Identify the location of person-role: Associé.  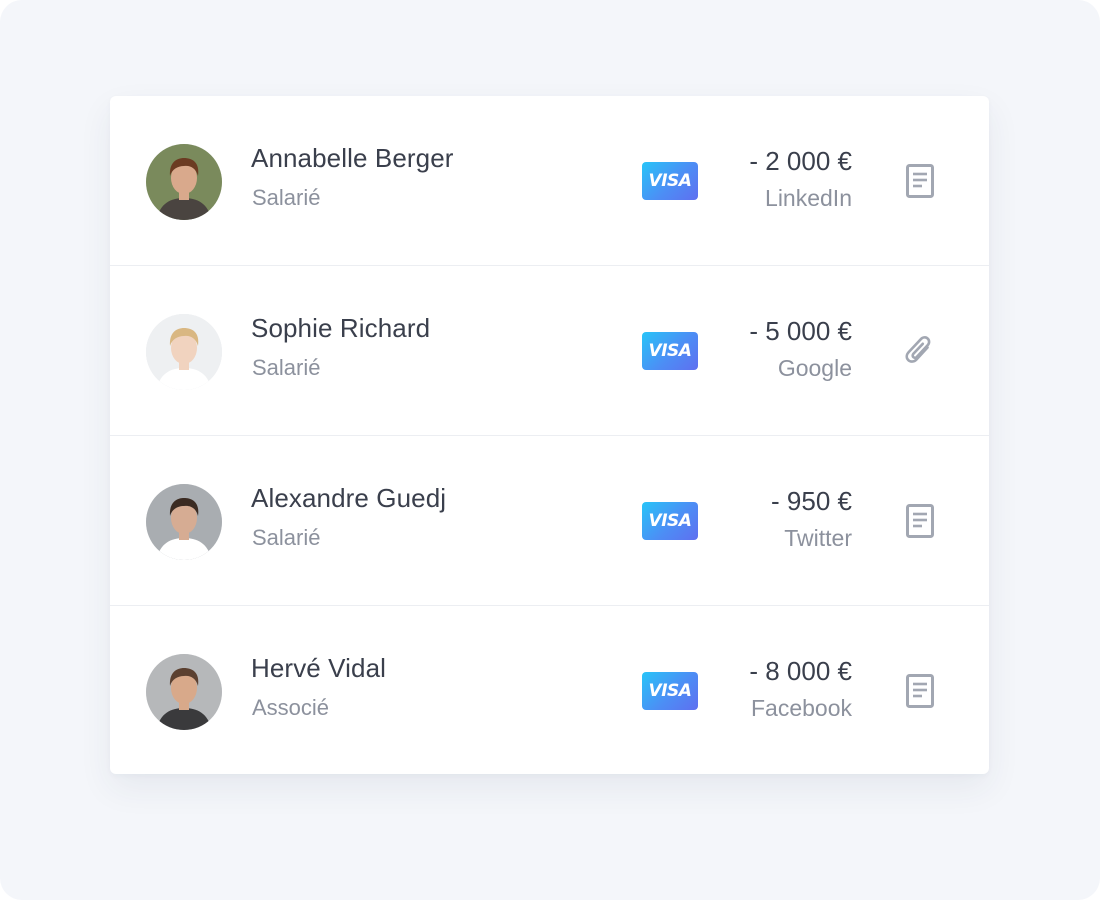
(291, 707).